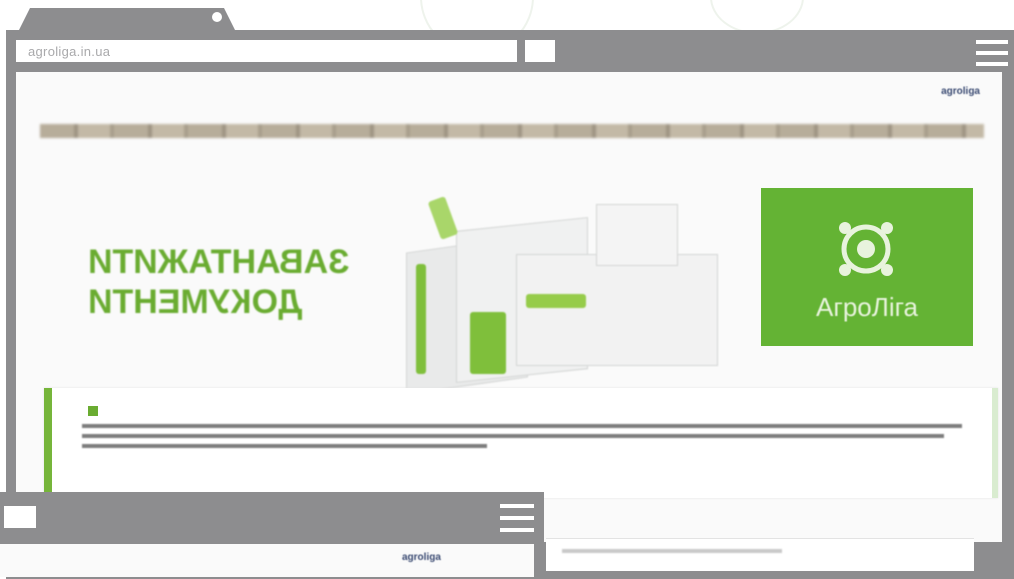 The width and height of the screenshot is (1014, 579). I want to click on green-square-icon, so click(93, 411).